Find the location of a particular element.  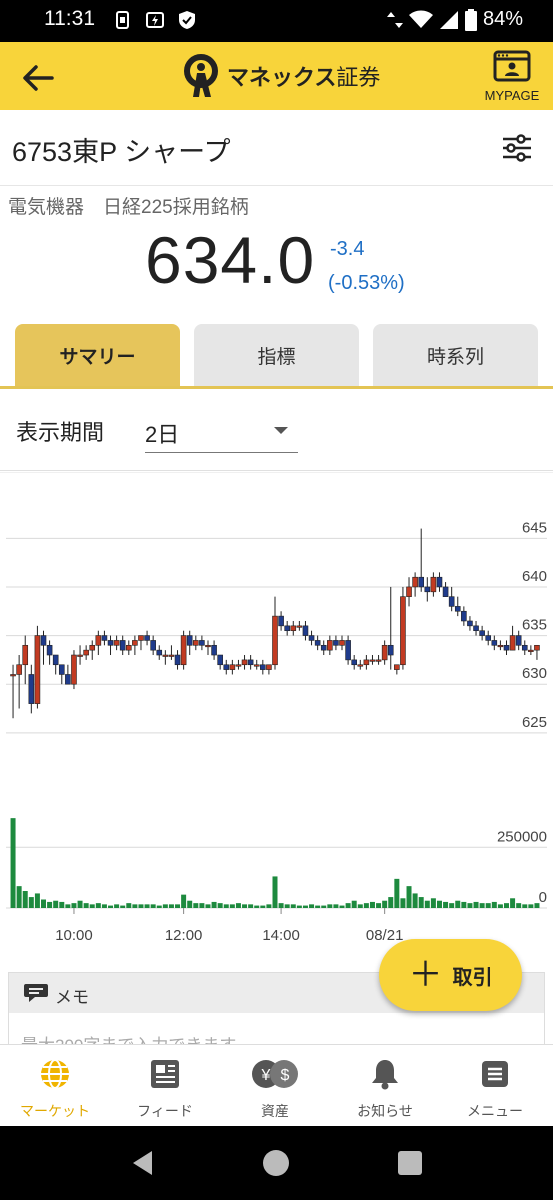

notification-icons is located at coordinates (155, 20).